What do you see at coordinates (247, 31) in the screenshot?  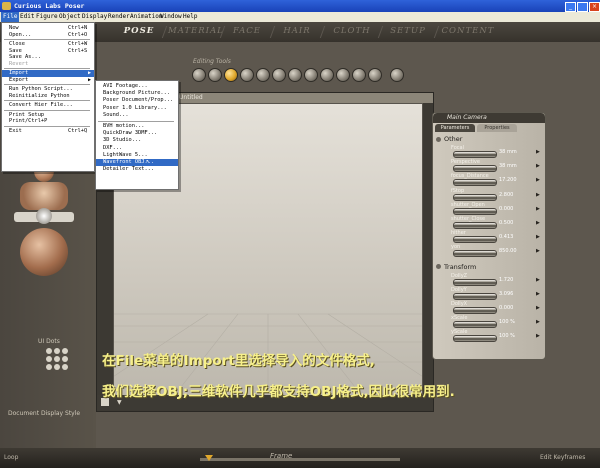 I see `tab-face: FACE` at bounding box center [247, 31].